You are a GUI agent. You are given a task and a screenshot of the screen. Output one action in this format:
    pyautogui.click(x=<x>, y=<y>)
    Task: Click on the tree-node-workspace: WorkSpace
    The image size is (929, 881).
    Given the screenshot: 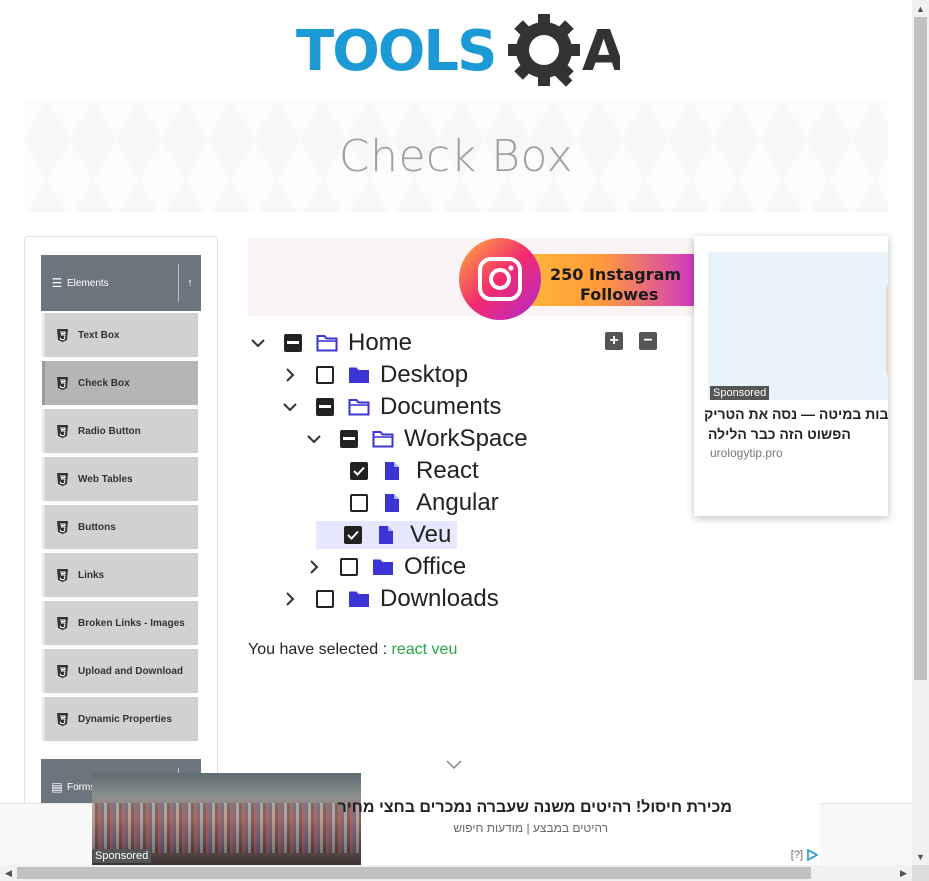 What is the action you would take?
    pyautogui.click(x=417, y=439)
    